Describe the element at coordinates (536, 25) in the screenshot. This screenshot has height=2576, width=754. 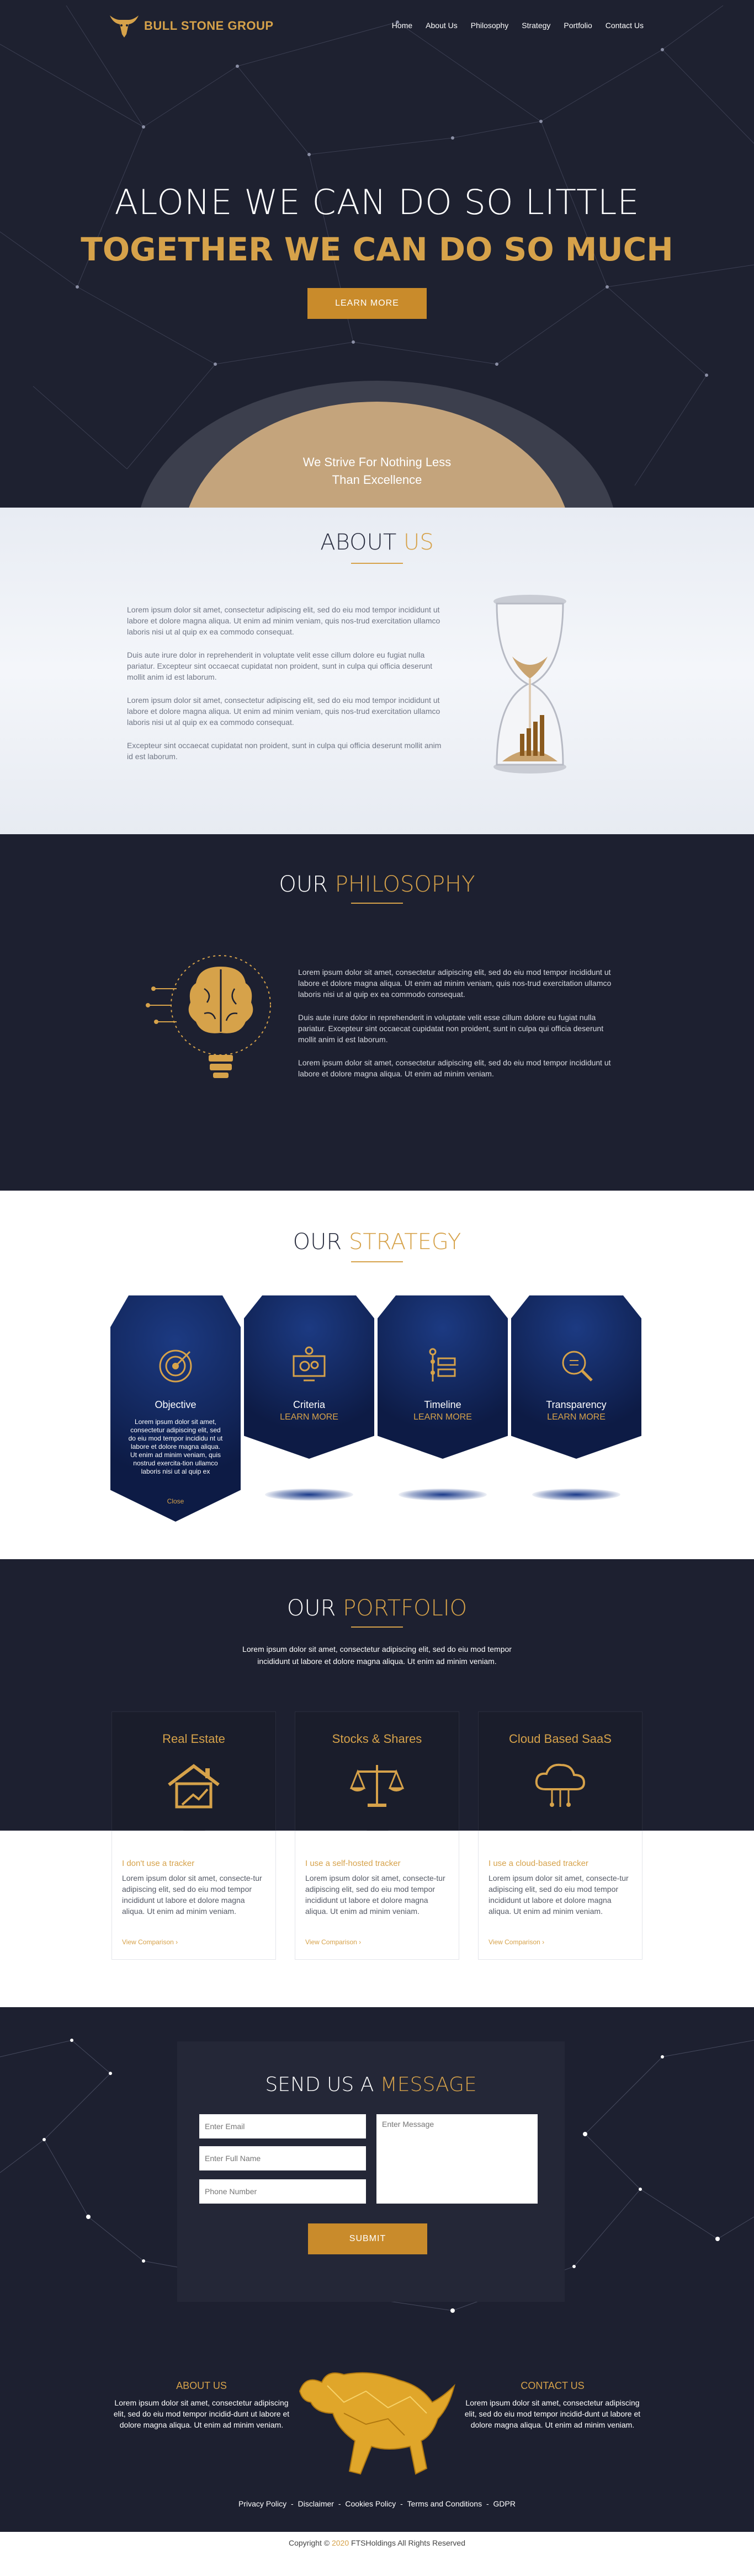
I see `nav-strategy: Strategy` at that location.